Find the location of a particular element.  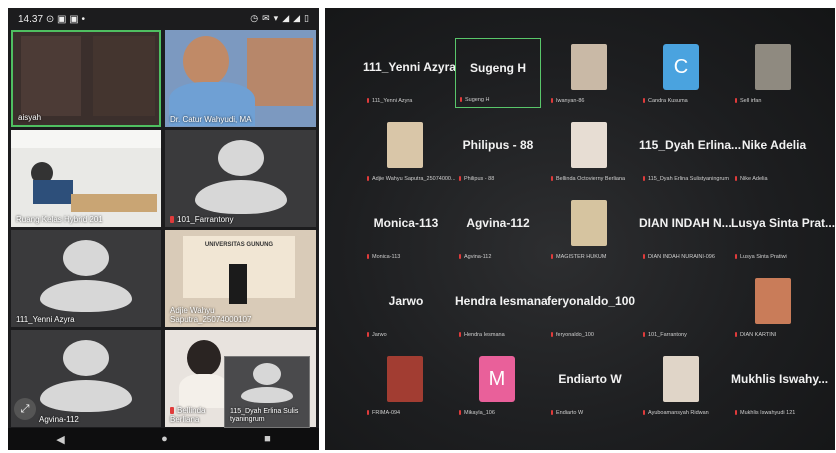

participant-cell: MAGISTER HUKUM is located at coordinates (590, 229).